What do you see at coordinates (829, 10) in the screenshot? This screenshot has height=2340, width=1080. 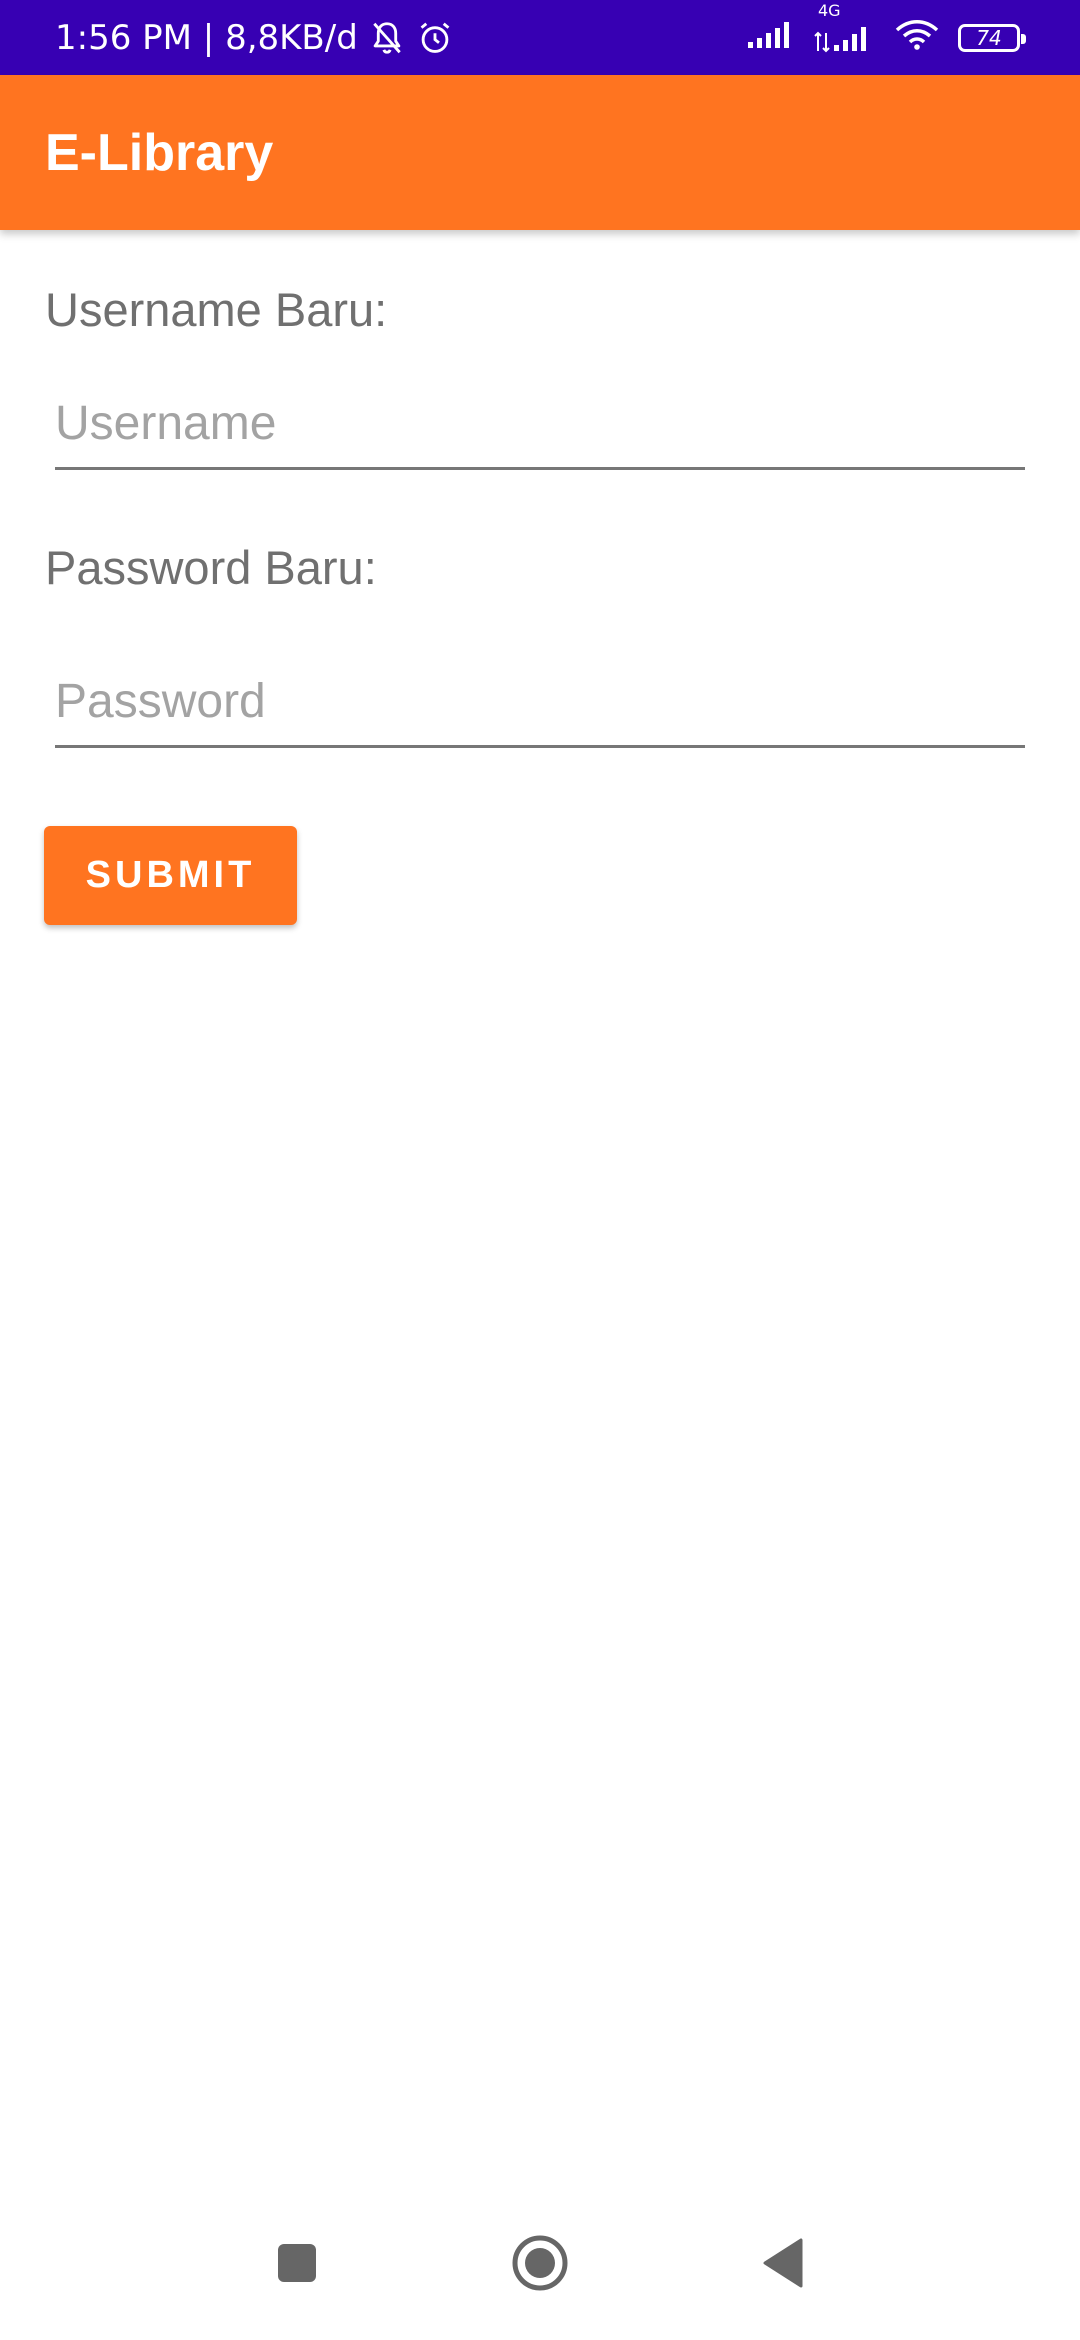 I see `network-type-label: 4G` at bounding box center [829, 10].